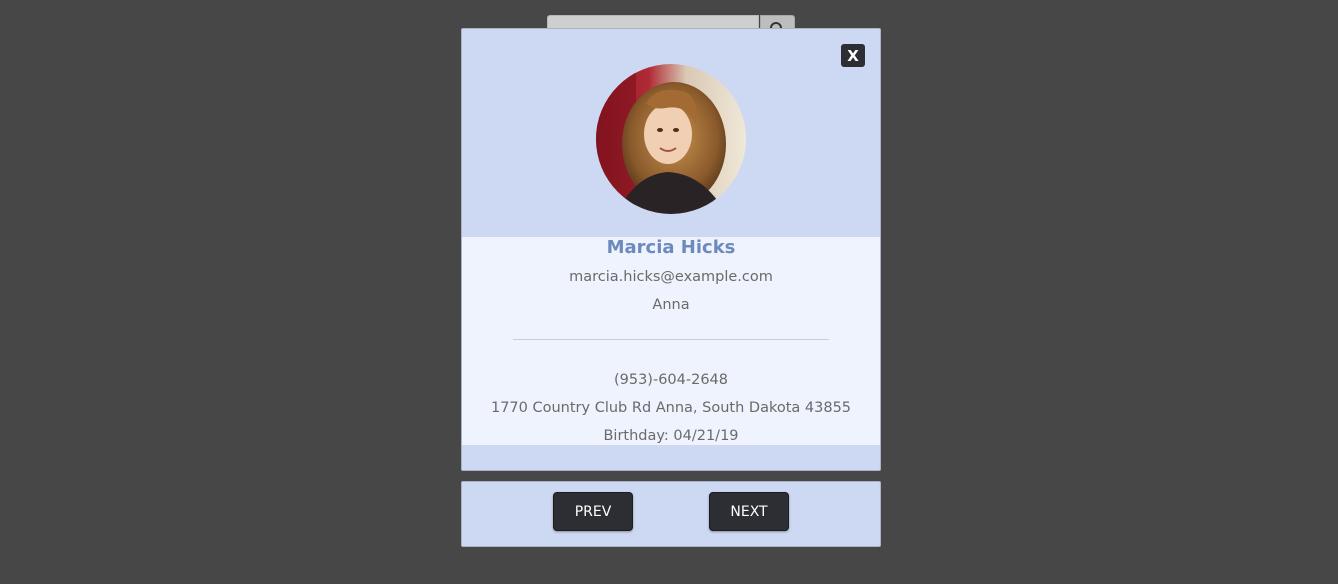  What do you see at coordinates (671, 277) in the screenshot?
I see `employee-email: marcia.hicks@example.com` at bounding box center [671, 277].